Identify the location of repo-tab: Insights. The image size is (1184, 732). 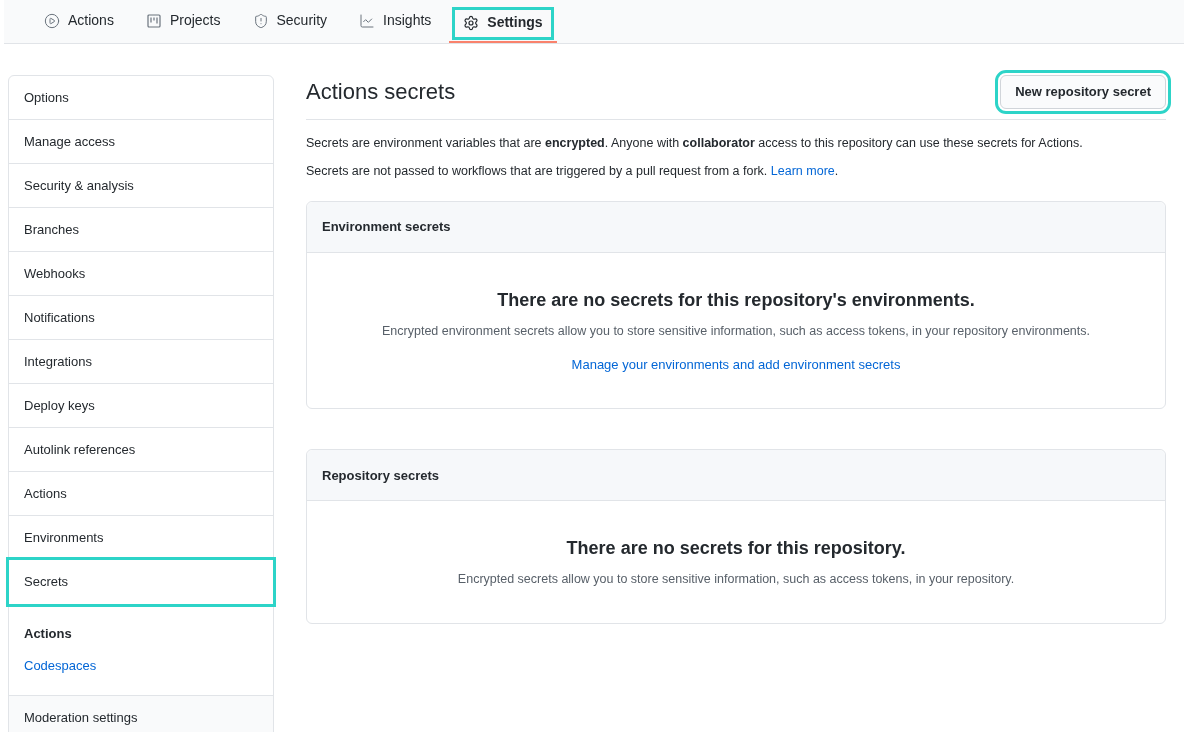
(395, 21).